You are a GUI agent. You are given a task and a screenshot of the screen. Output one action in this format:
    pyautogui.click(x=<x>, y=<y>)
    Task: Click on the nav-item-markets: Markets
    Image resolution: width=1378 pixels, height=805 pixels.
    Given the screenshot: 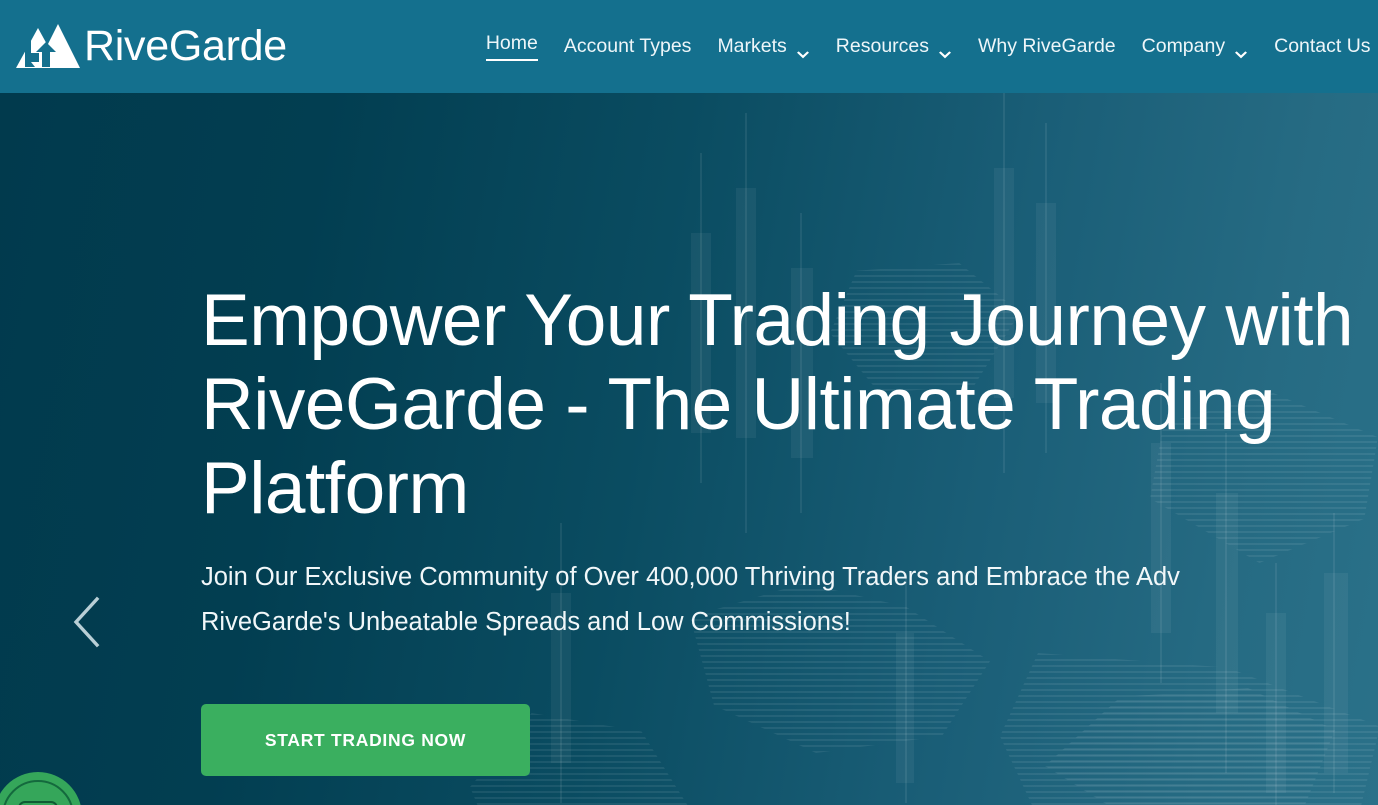 What is the action you would take?
    pyautogui.click(x=763, y=46)
    